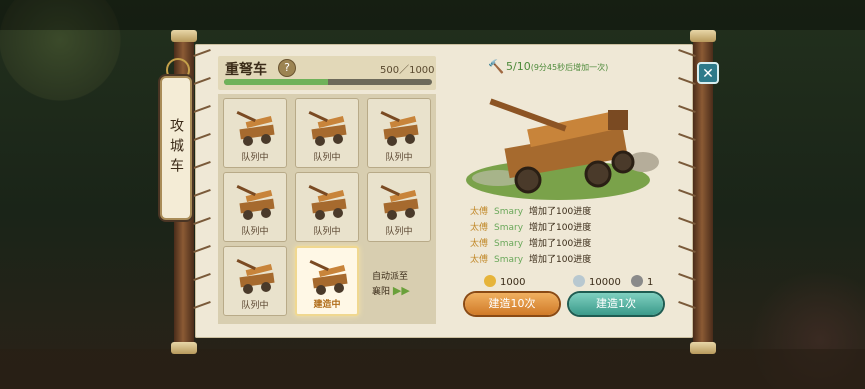  I want to click on tab-label: 攻城车, so click(176, 148).